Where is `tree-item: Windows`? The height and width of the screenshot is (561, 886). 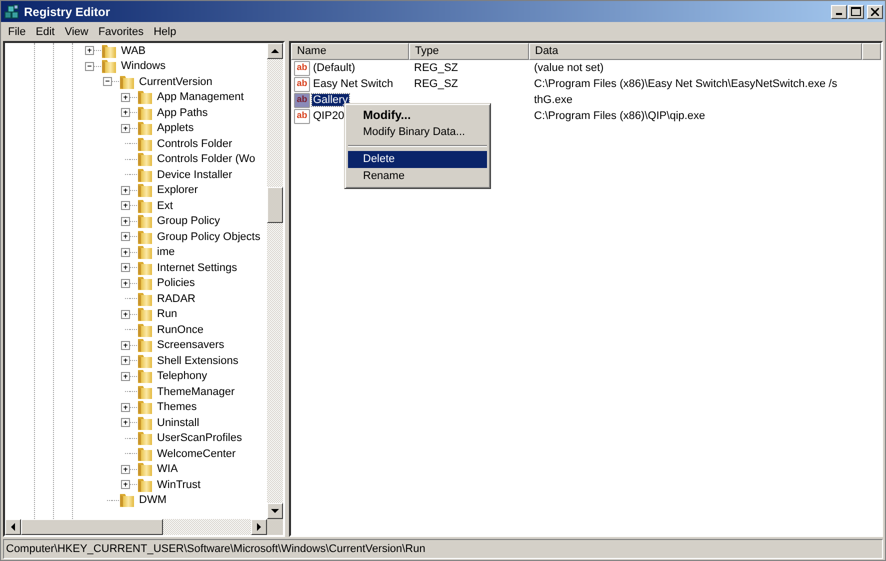 tree-item: Windows is located at coordinates (143, 66).